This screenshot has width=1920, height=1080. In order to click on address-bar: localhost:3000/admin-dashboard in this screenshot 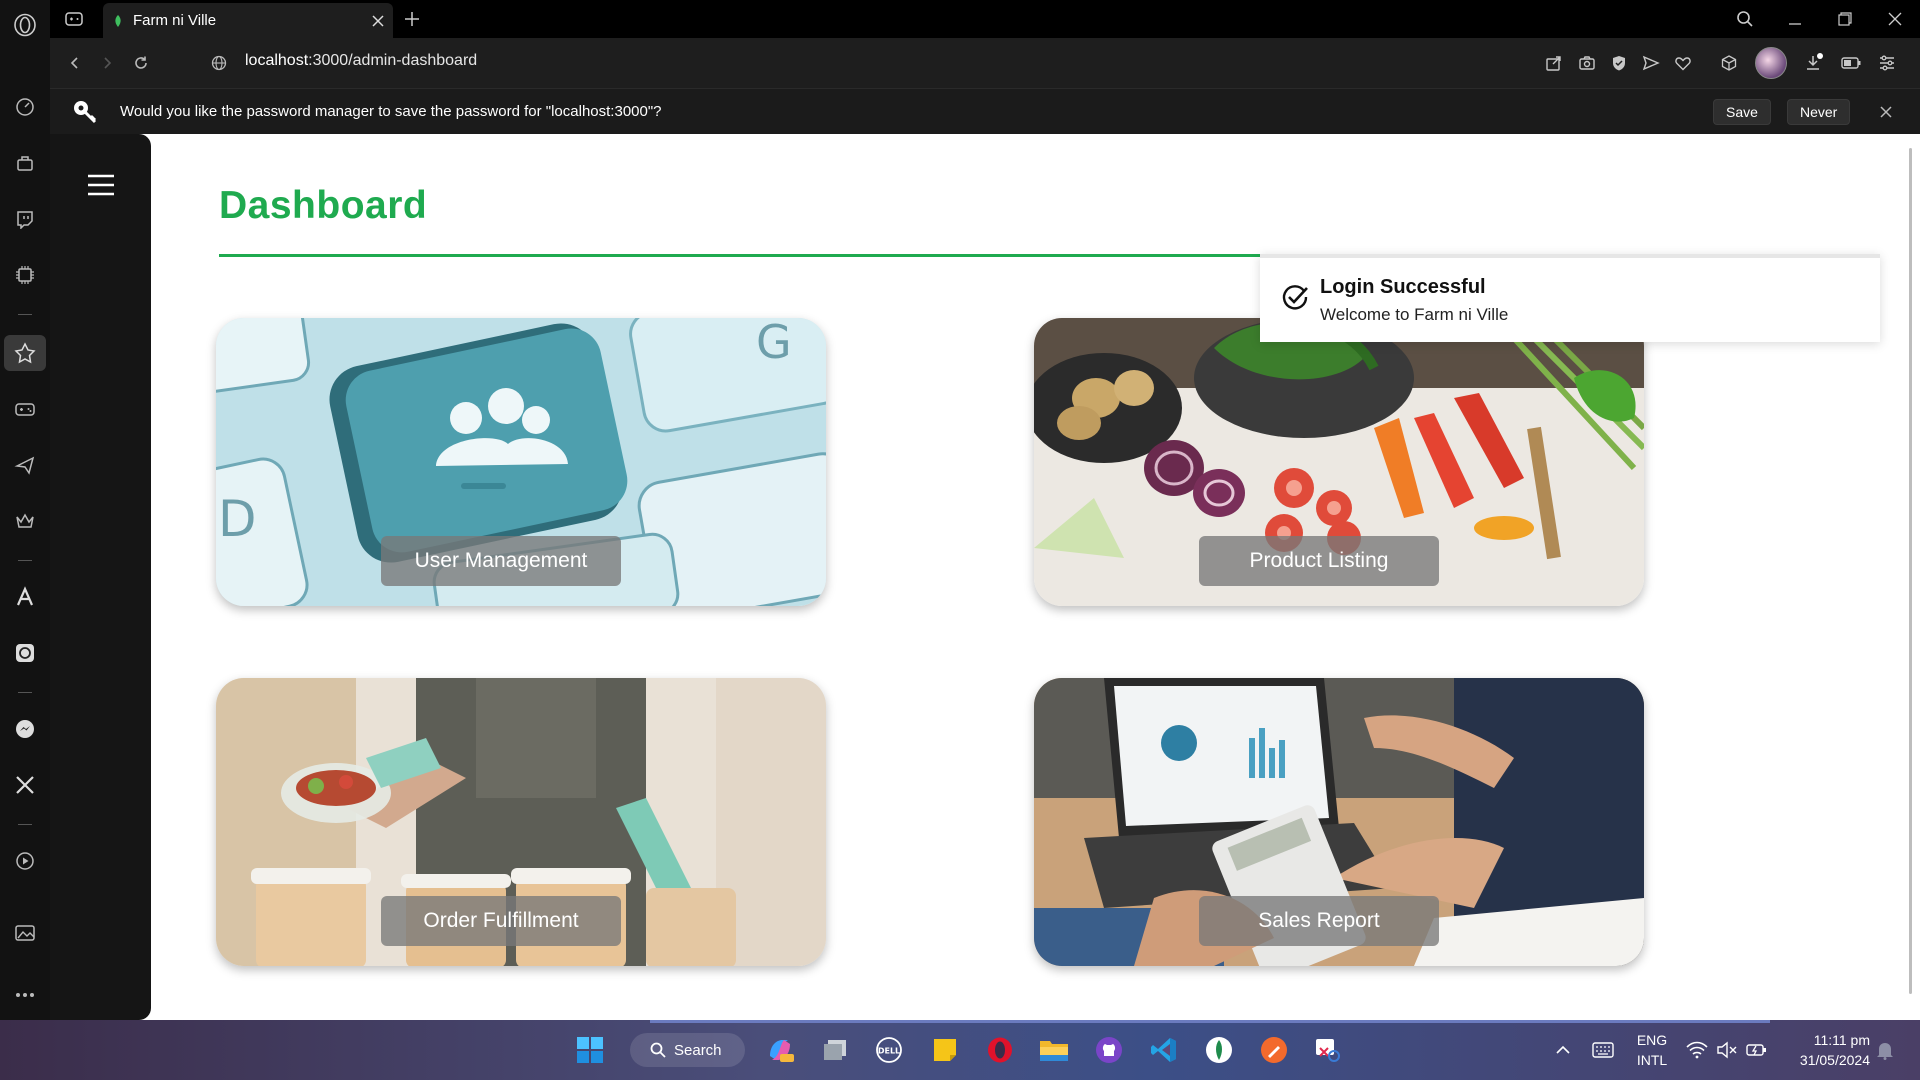, I will do `click(985, 63)`.